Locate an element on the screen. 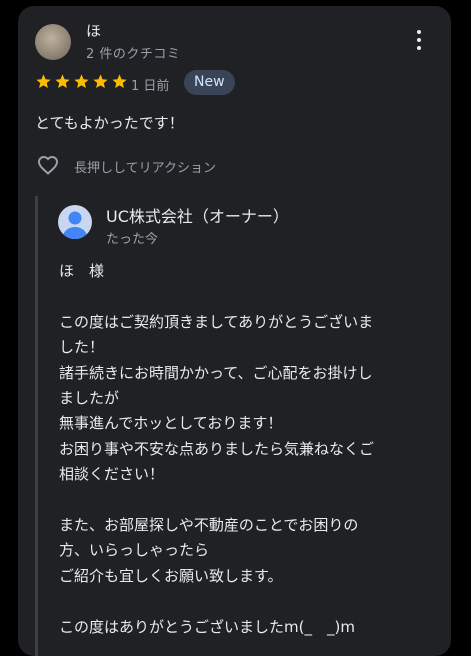 The width and height of the screenshot is (471, 656). reply-line: 無事進んでホッとしております！ is located at coordinates (171, 423).